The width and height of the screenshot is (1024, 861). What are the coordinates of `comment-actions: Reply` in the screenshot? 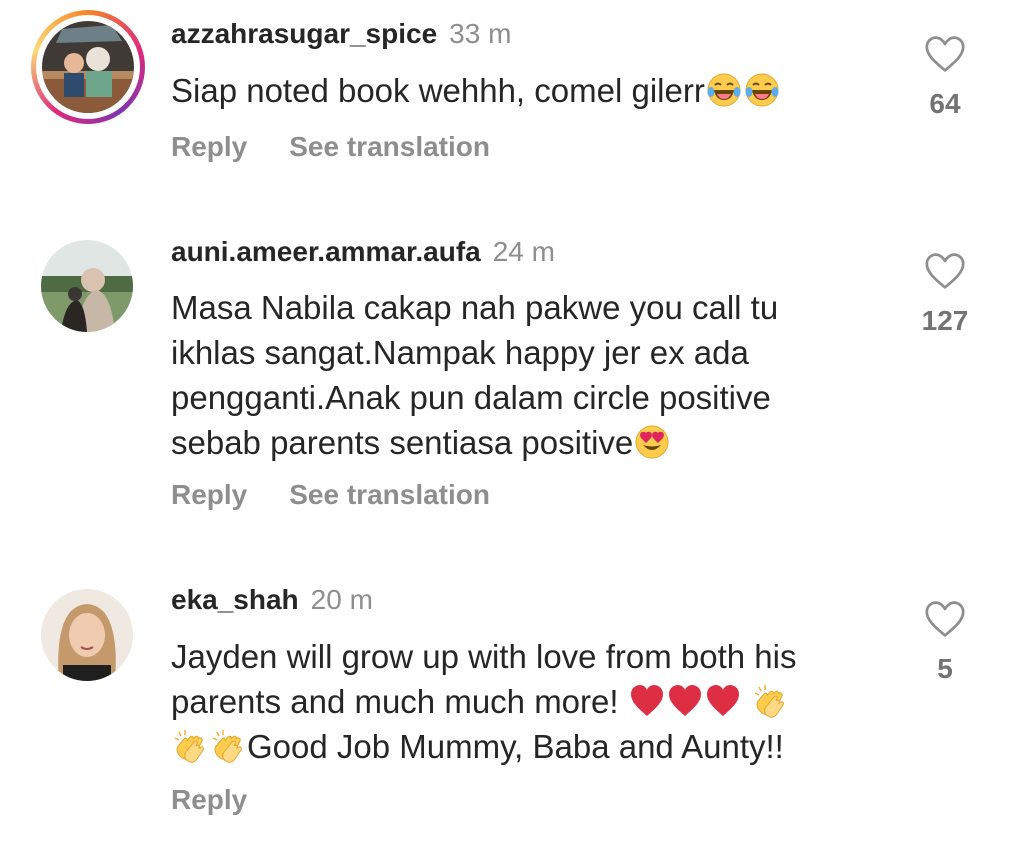 It's located at (230, 800).